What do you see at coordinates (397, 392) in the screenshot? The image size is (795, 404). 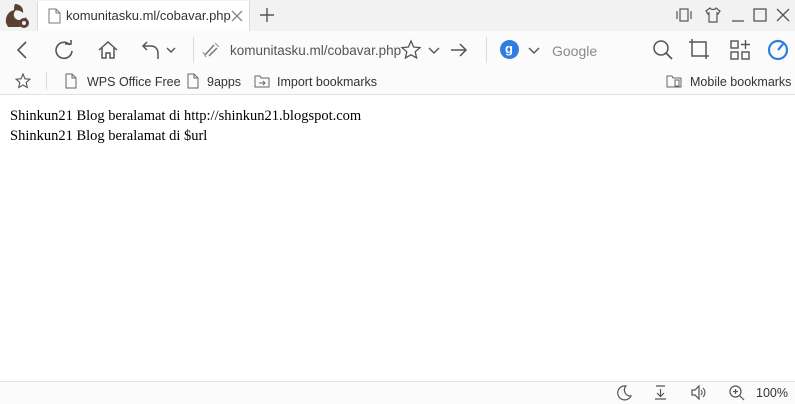 I see `status-bar` at bounding box center [397, 392].